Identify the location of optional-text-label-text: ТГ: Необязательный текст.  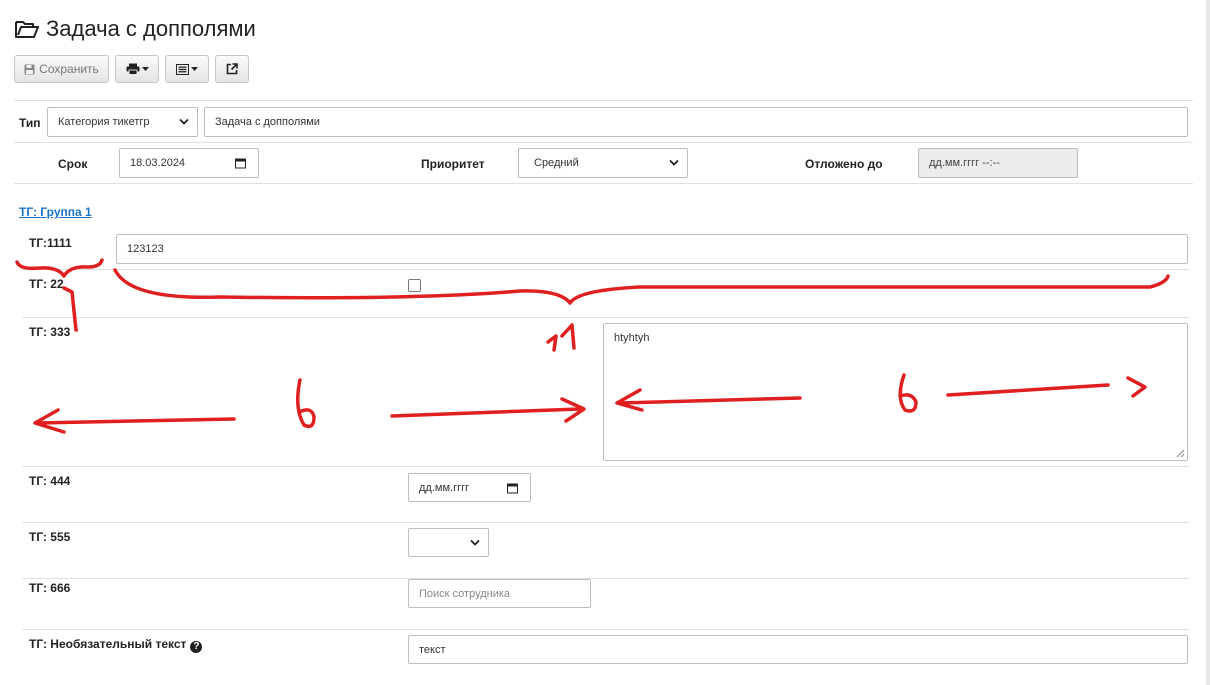
(108, 644).